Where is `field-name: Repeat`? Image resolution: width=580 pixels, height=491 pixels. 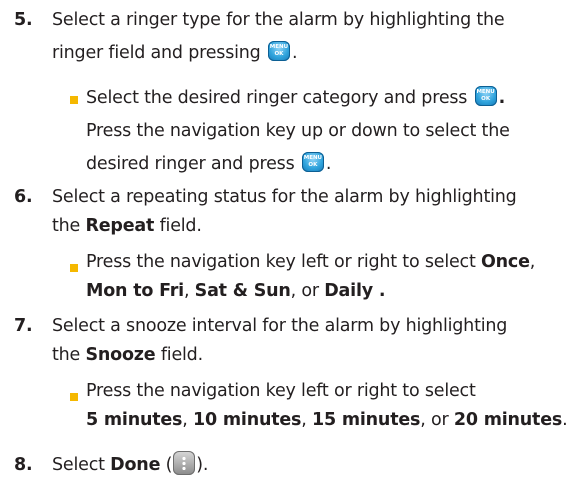 field-name: Repeat is located at coordinates (120, 226).